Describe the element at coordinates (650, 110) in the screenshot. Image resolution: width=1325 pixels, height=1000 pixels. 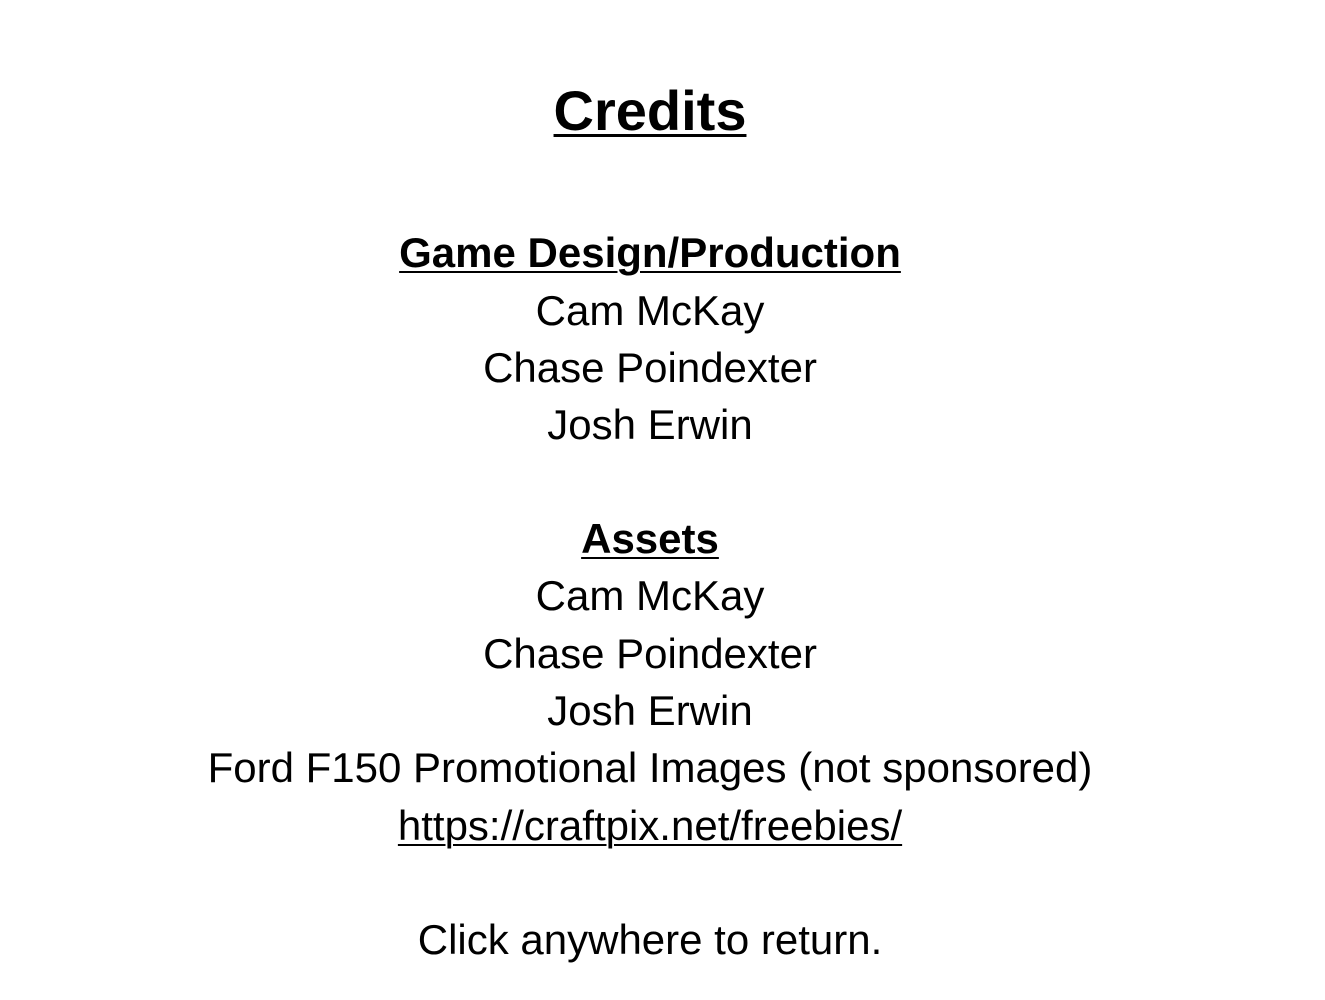
I see `credits-title: Credits` at that location.